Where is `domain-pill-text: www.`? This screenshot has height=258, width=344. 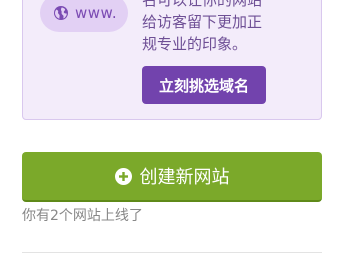 domain-pill-text: www. is located at coordinates (96, 13).